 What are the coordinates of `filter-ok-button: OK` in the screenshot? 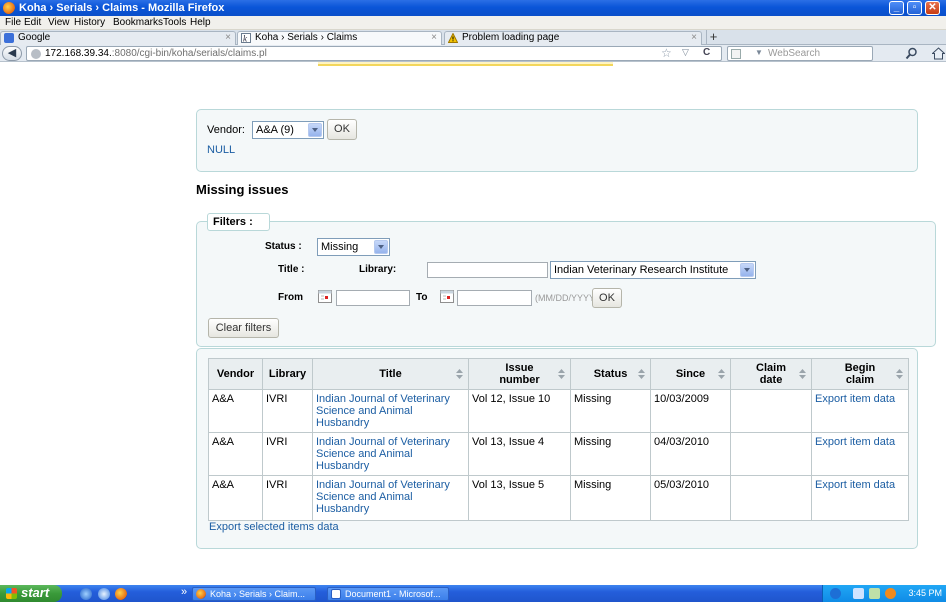 It's located at (607, 298).